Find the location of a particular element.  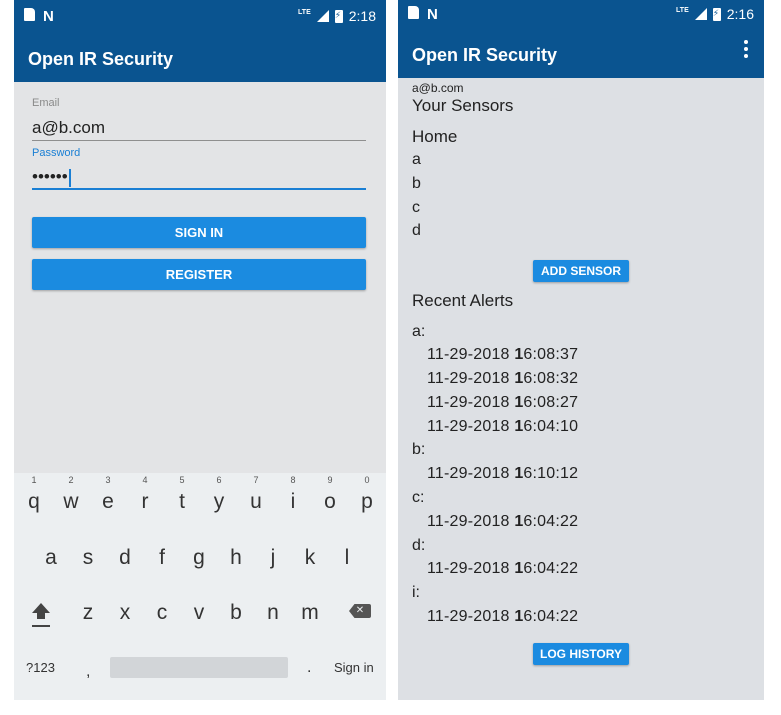

key-f: f is located at coordinates (162, 558).